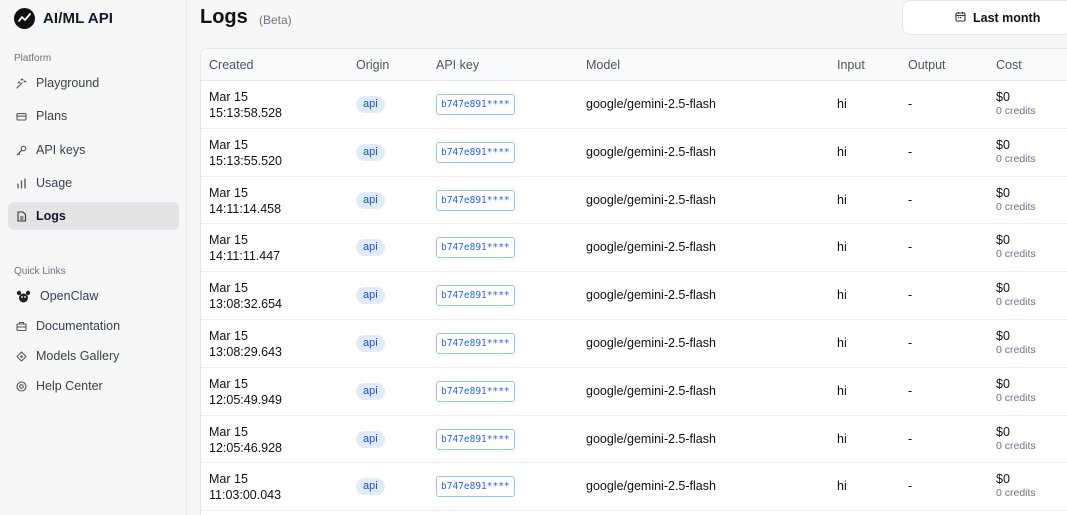 This screenshot has width=1067, height=515. What do you see at coordinates (21, 216) in the screenshot?
I see `file-icon` at bounding box center [21, 216].